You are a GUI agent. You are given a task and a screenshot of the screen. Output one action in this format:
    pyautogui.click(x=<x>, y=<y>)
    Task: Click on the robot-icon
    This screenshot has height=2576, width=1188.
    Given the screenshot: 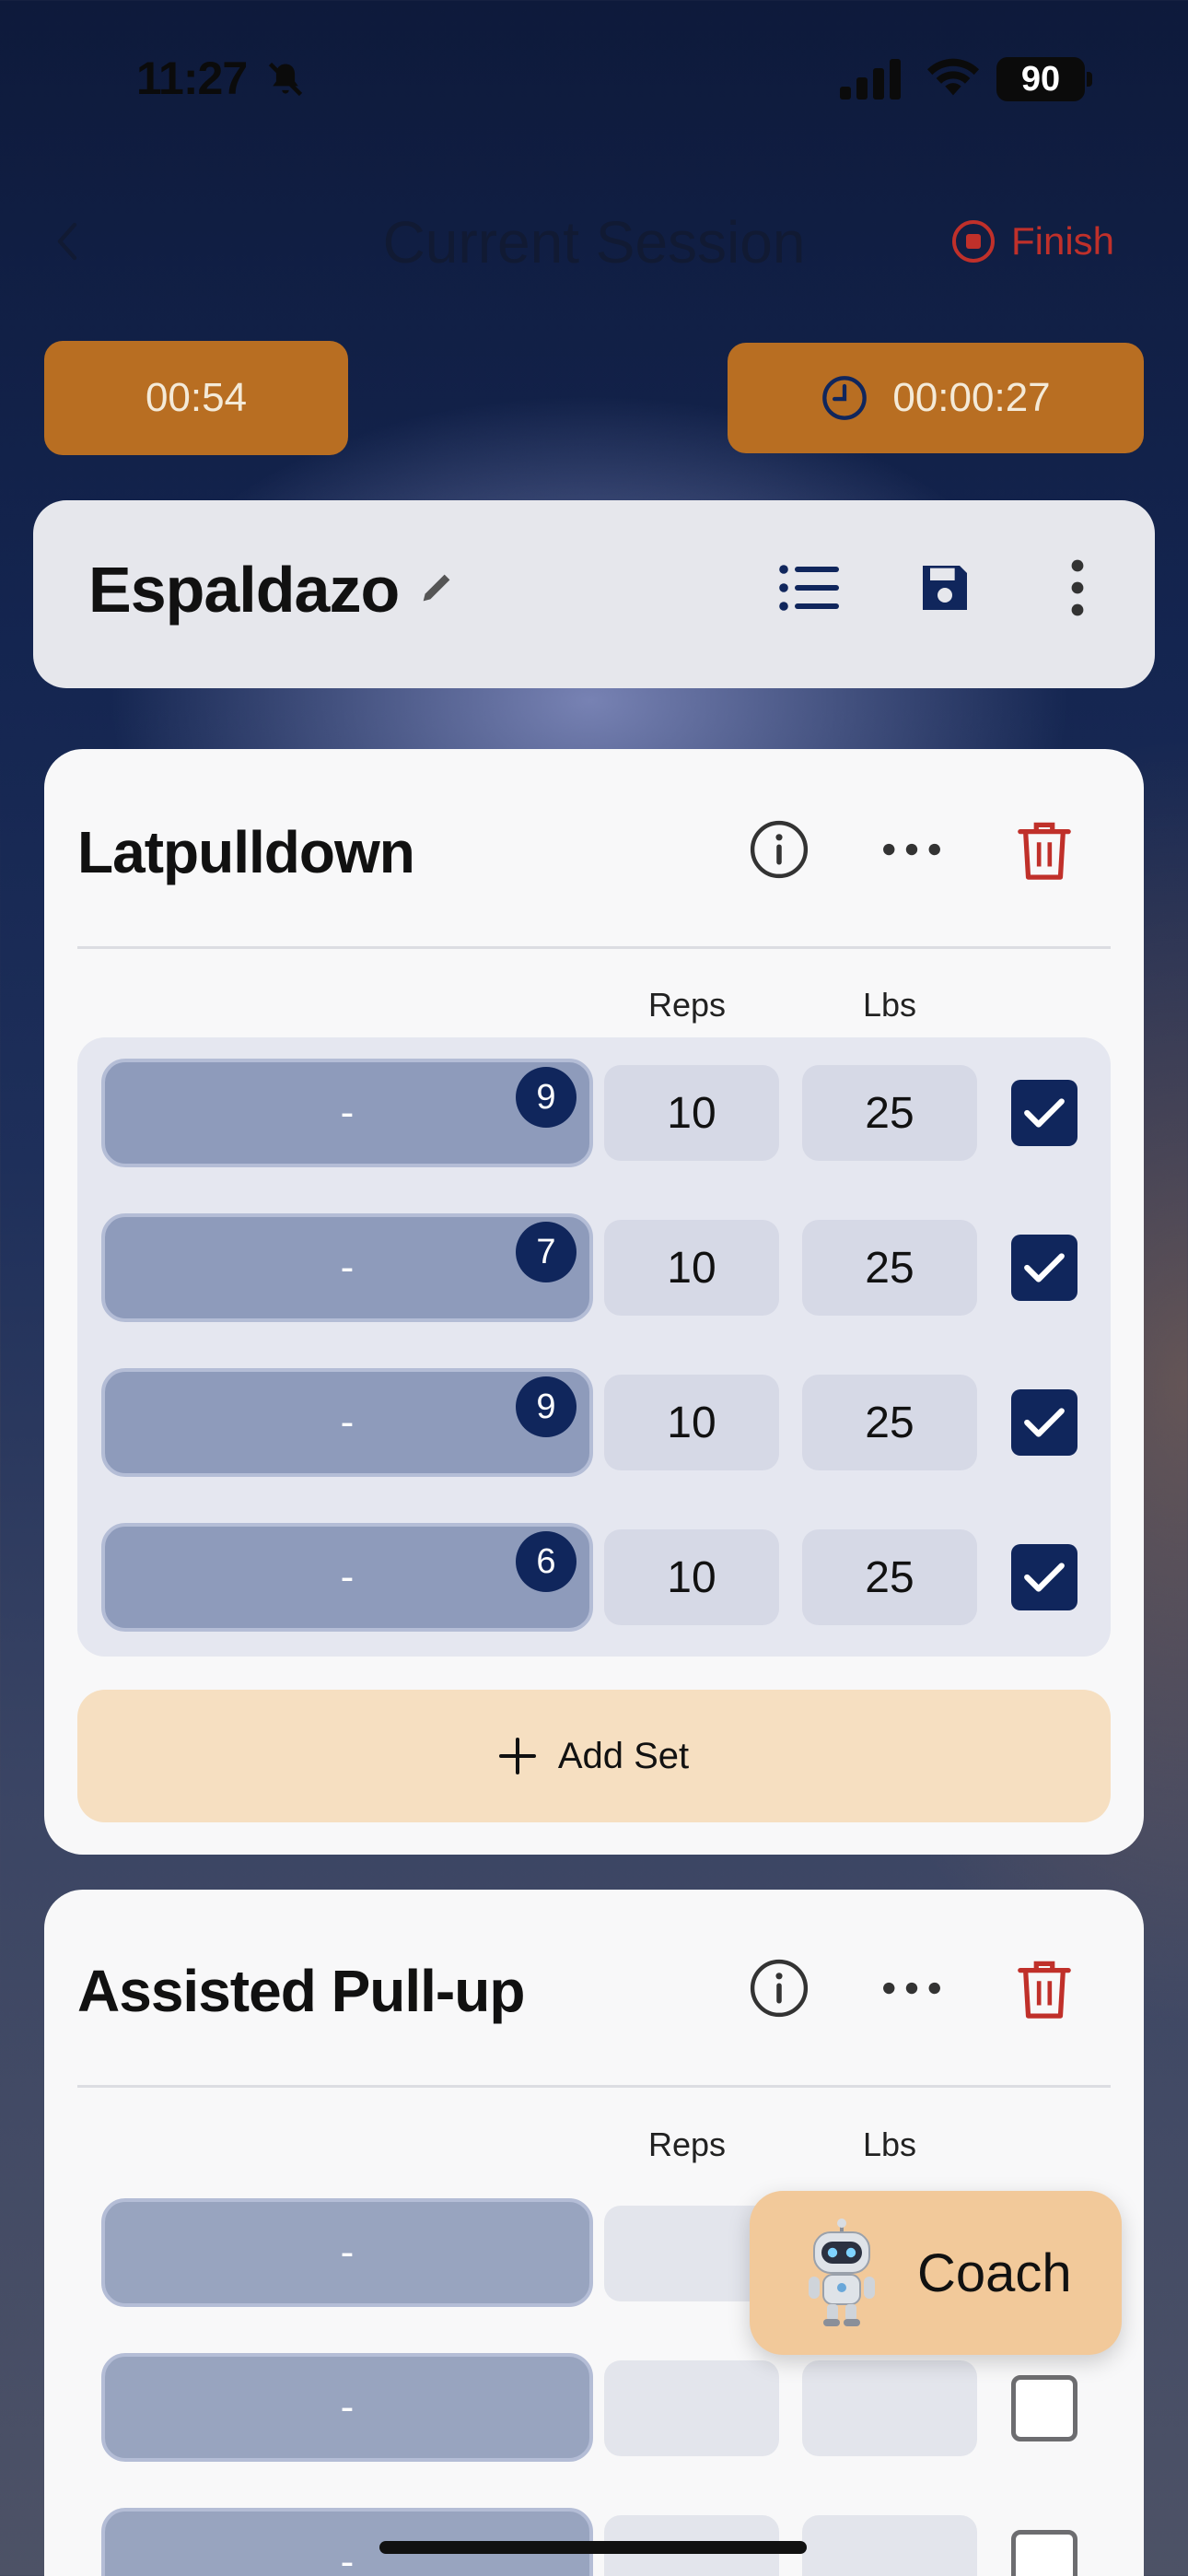 What is the action you would take?
    pyautogui.click(x=842, y=2272)
    